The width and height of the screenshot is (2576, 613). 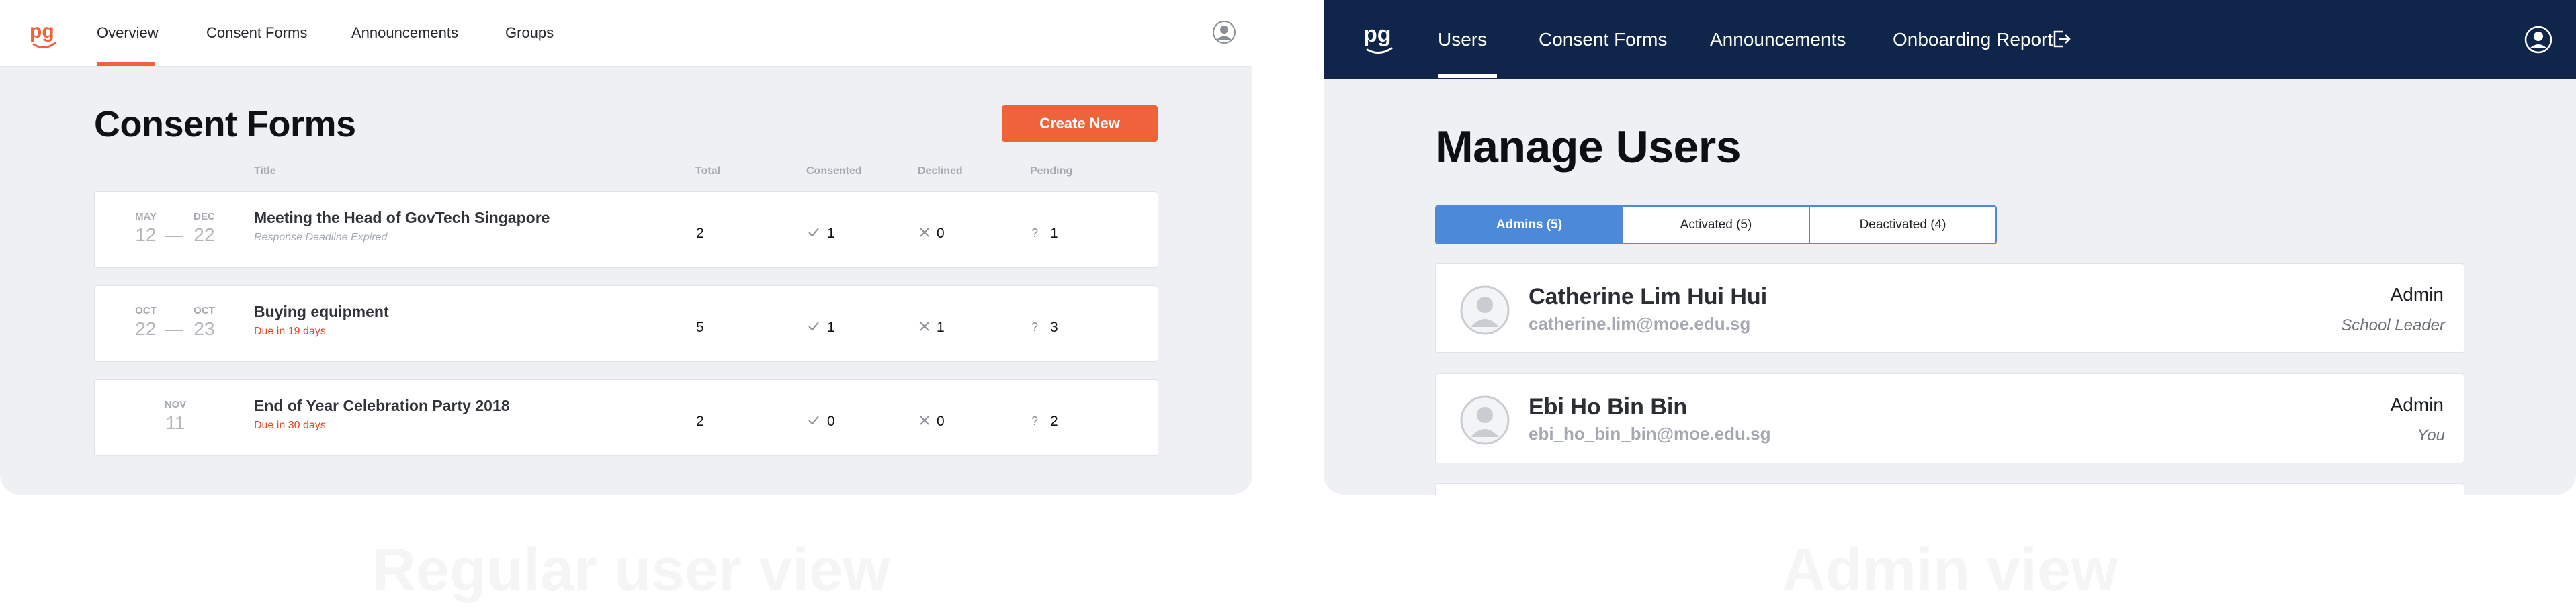 What do you see at coordinates (146, 328) in the screenshot?
I see `start-day: 22` at bounding box center [146, 328].